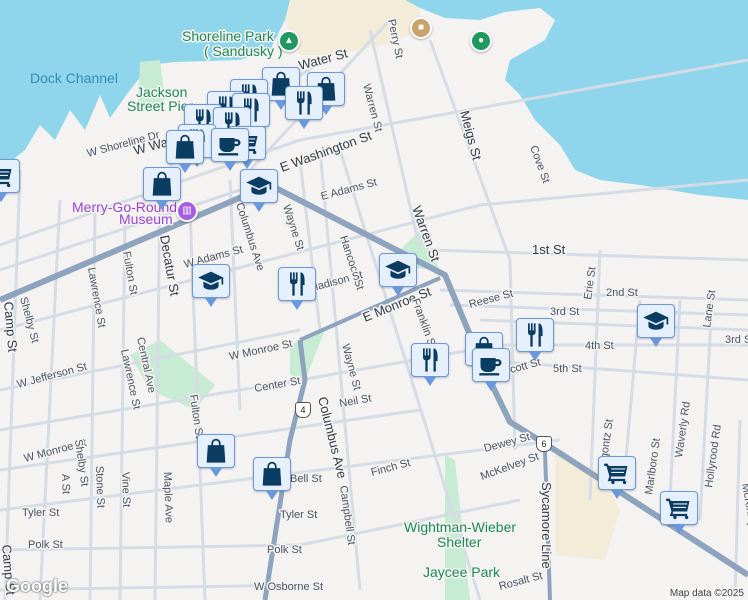  What do you see at coordinates (459, 542) in the screenshot?
I see `park-label: Shelter` at bounding box center [459, 542].